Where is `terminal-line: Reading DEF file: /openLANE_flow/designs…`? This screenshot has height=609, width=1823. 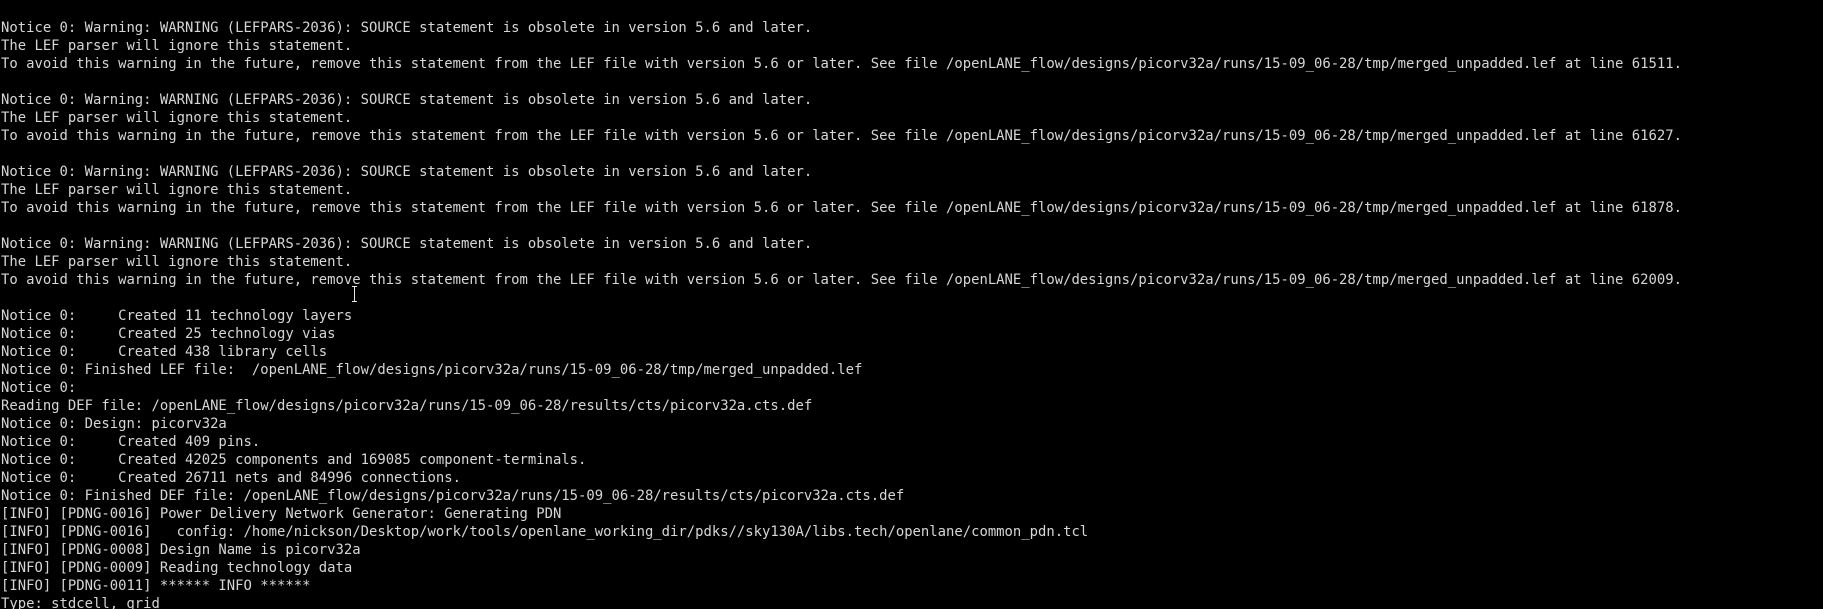
terminal-line: Reading DEF file: /openLANE_flow/designs… is located at coordinates (407, 406).